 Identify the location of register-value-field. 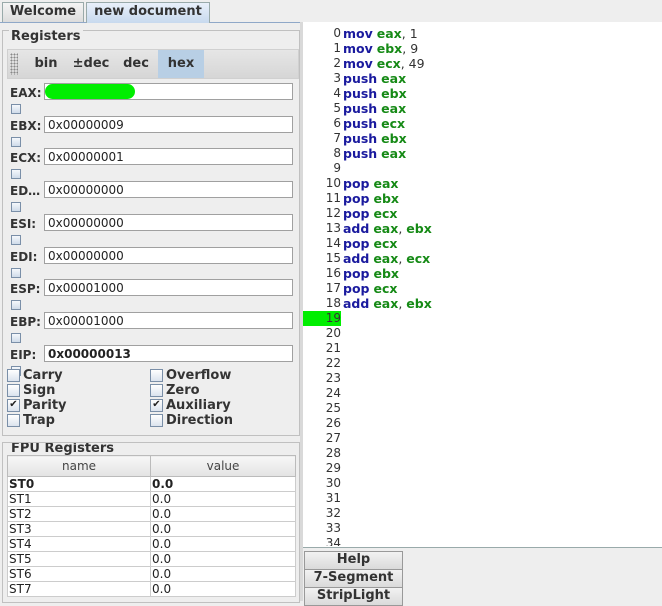
(168, 91).